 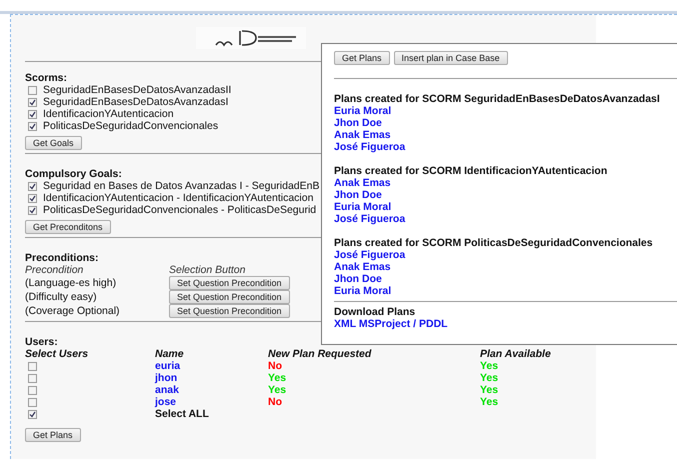 What do you see at coordinates (211, 378) in the screenshot?
I see `user-name: jhon` at bounding box center [211, 378].